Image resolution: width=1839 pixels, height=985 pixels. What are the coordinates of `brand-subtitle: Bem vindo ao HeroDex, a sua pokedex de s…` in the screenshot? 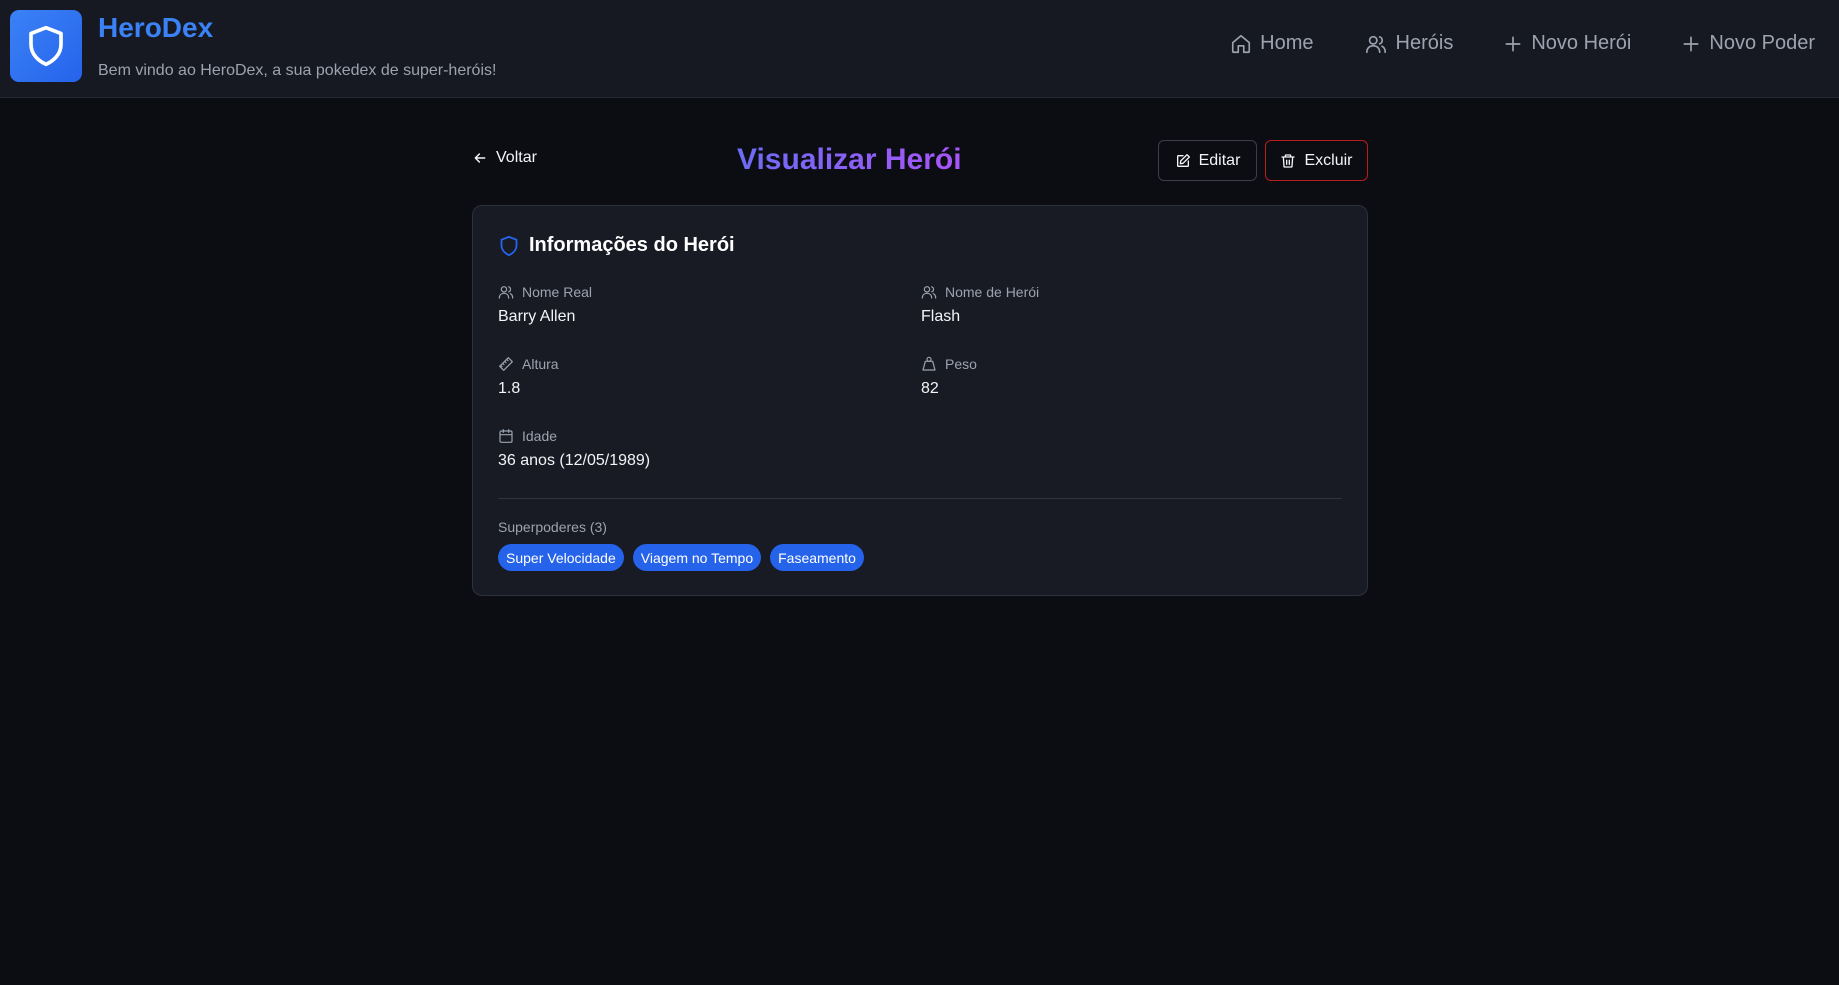 It's located at (297, 70).